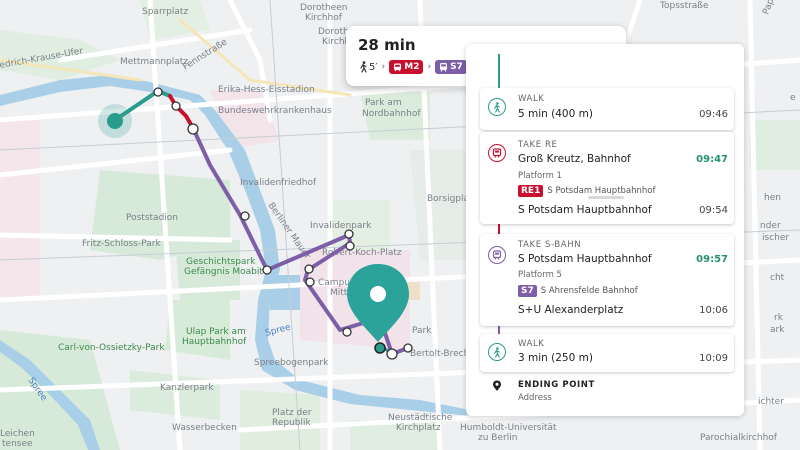  Describe the element at coordinates (606, 197) in the screenshot. I see `drag-handle` at that location.